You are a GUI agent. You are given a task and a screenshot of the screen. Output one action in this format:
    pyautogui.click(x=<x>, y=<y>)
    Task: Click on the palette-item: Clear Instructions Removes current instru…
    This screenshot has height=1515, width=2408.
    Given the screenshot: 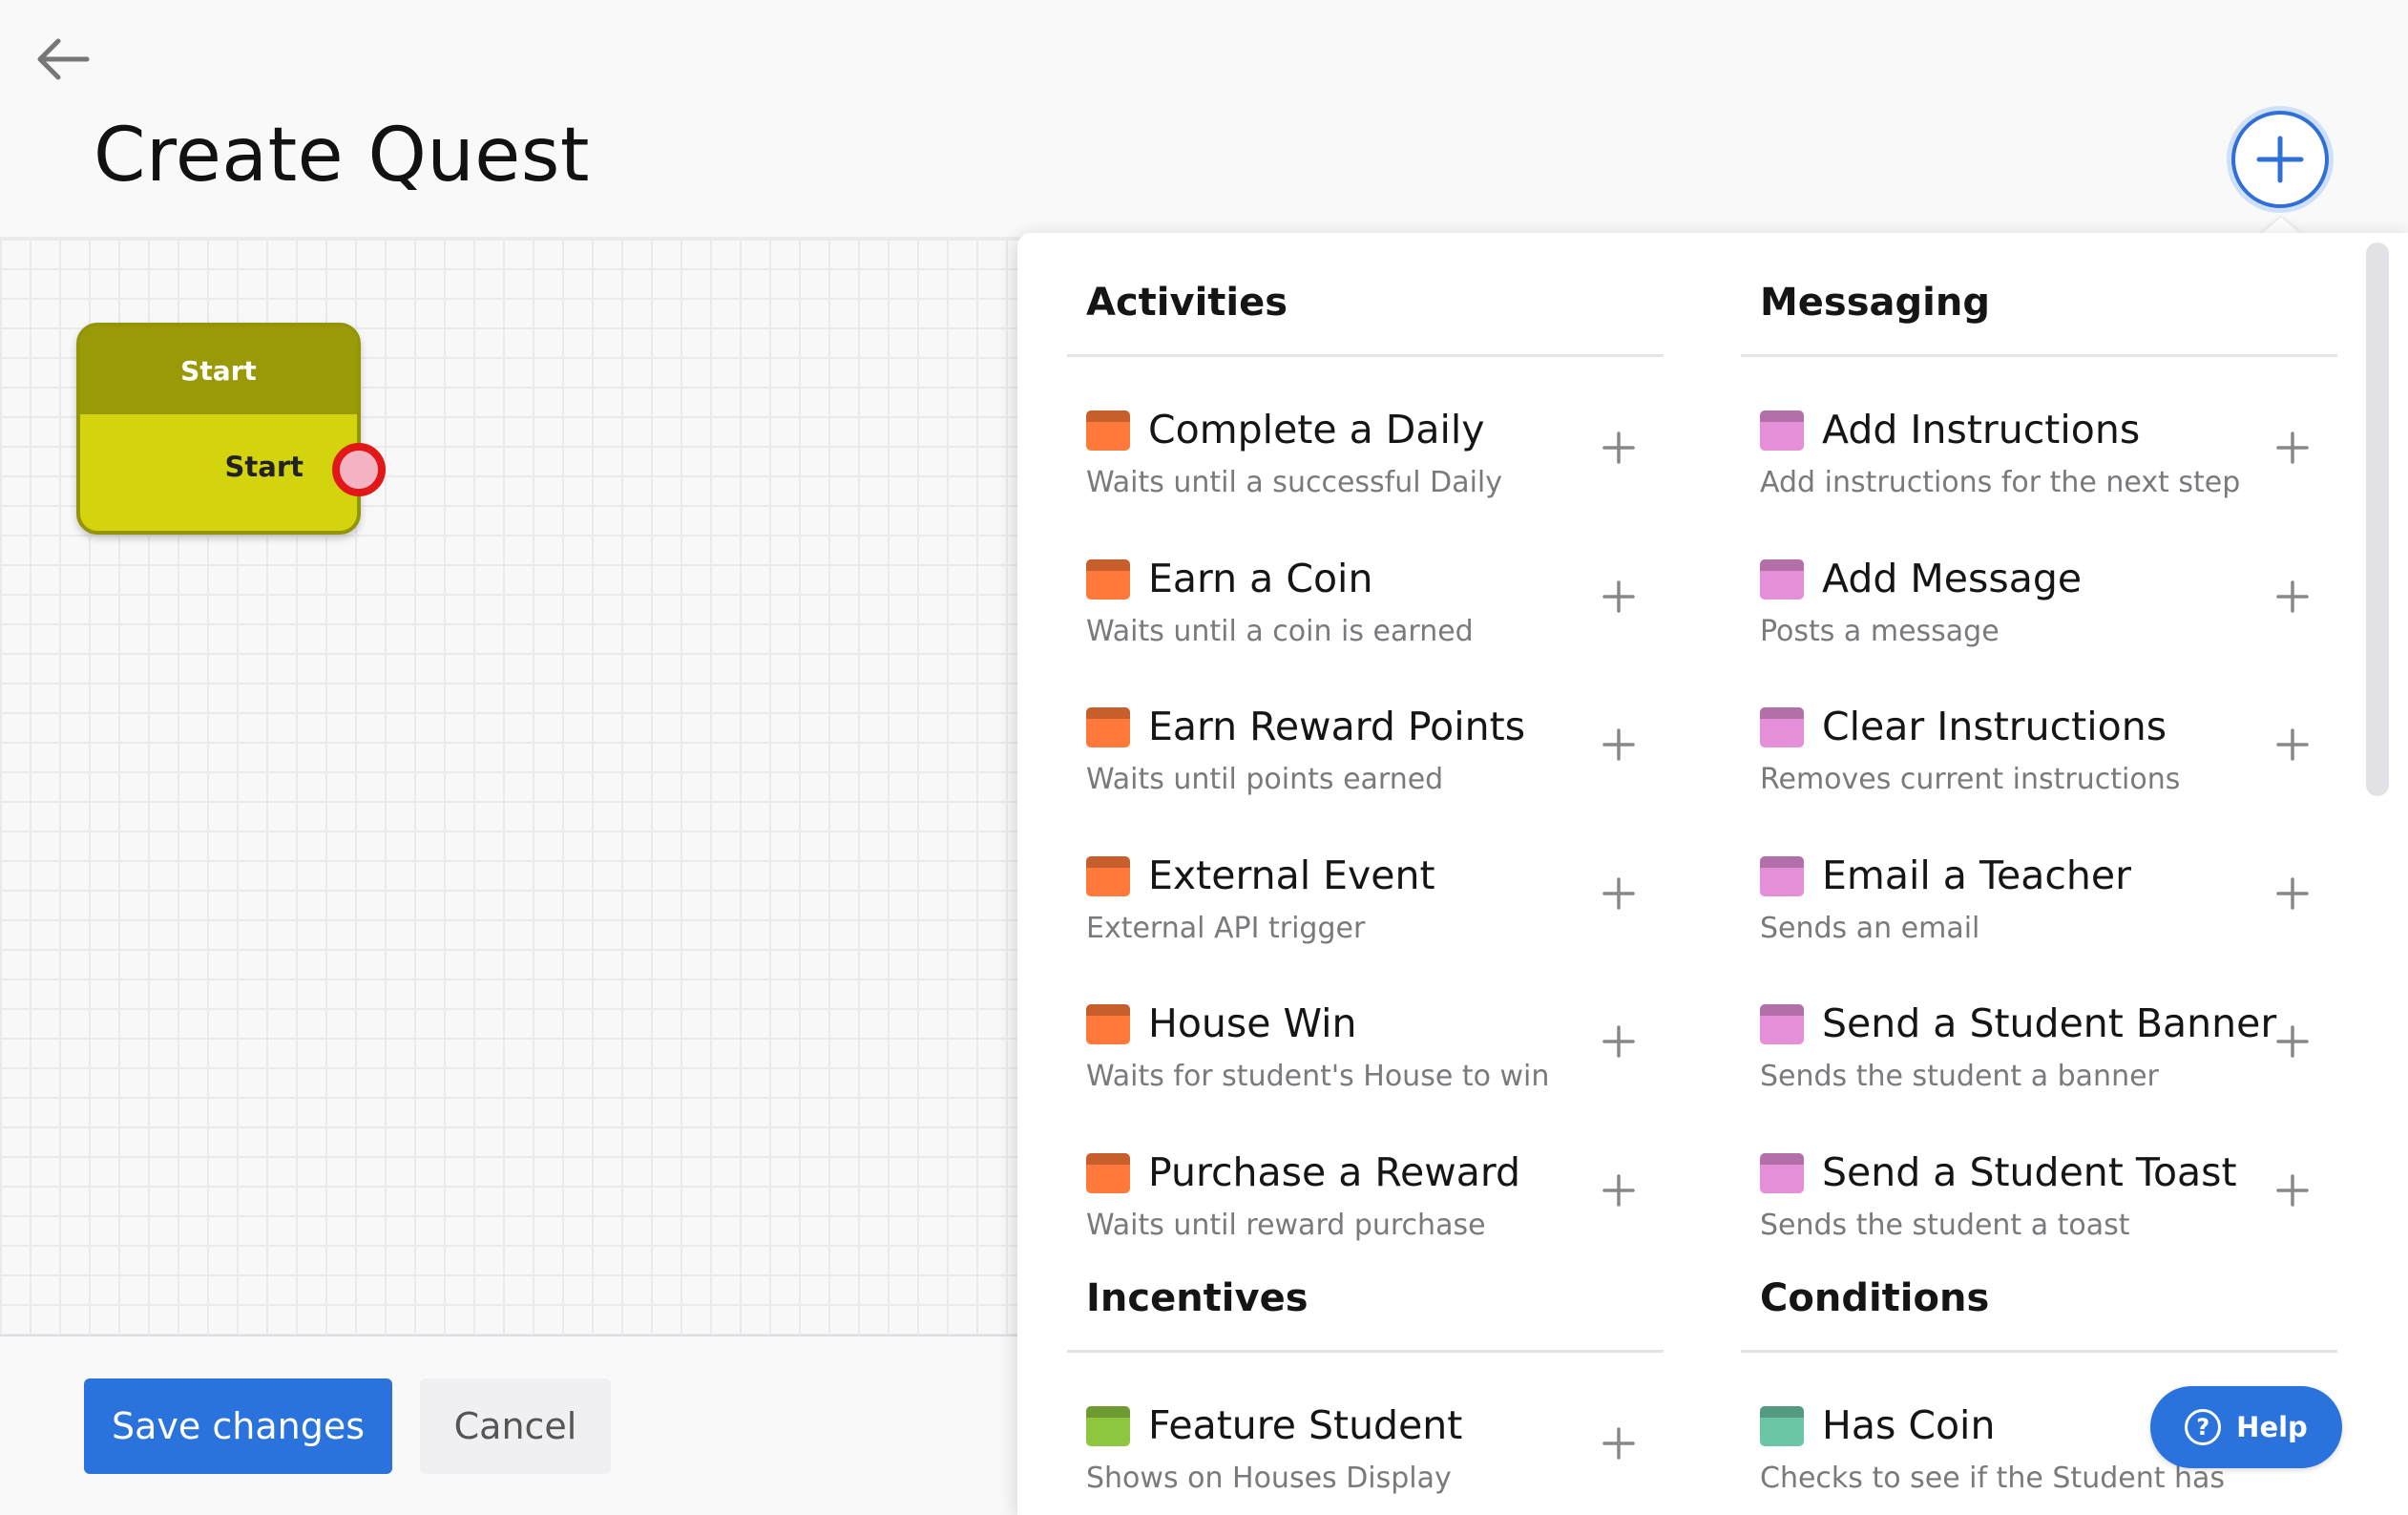 What is the action you would take?
    pyautogui.click(x=2039, y=728)
    